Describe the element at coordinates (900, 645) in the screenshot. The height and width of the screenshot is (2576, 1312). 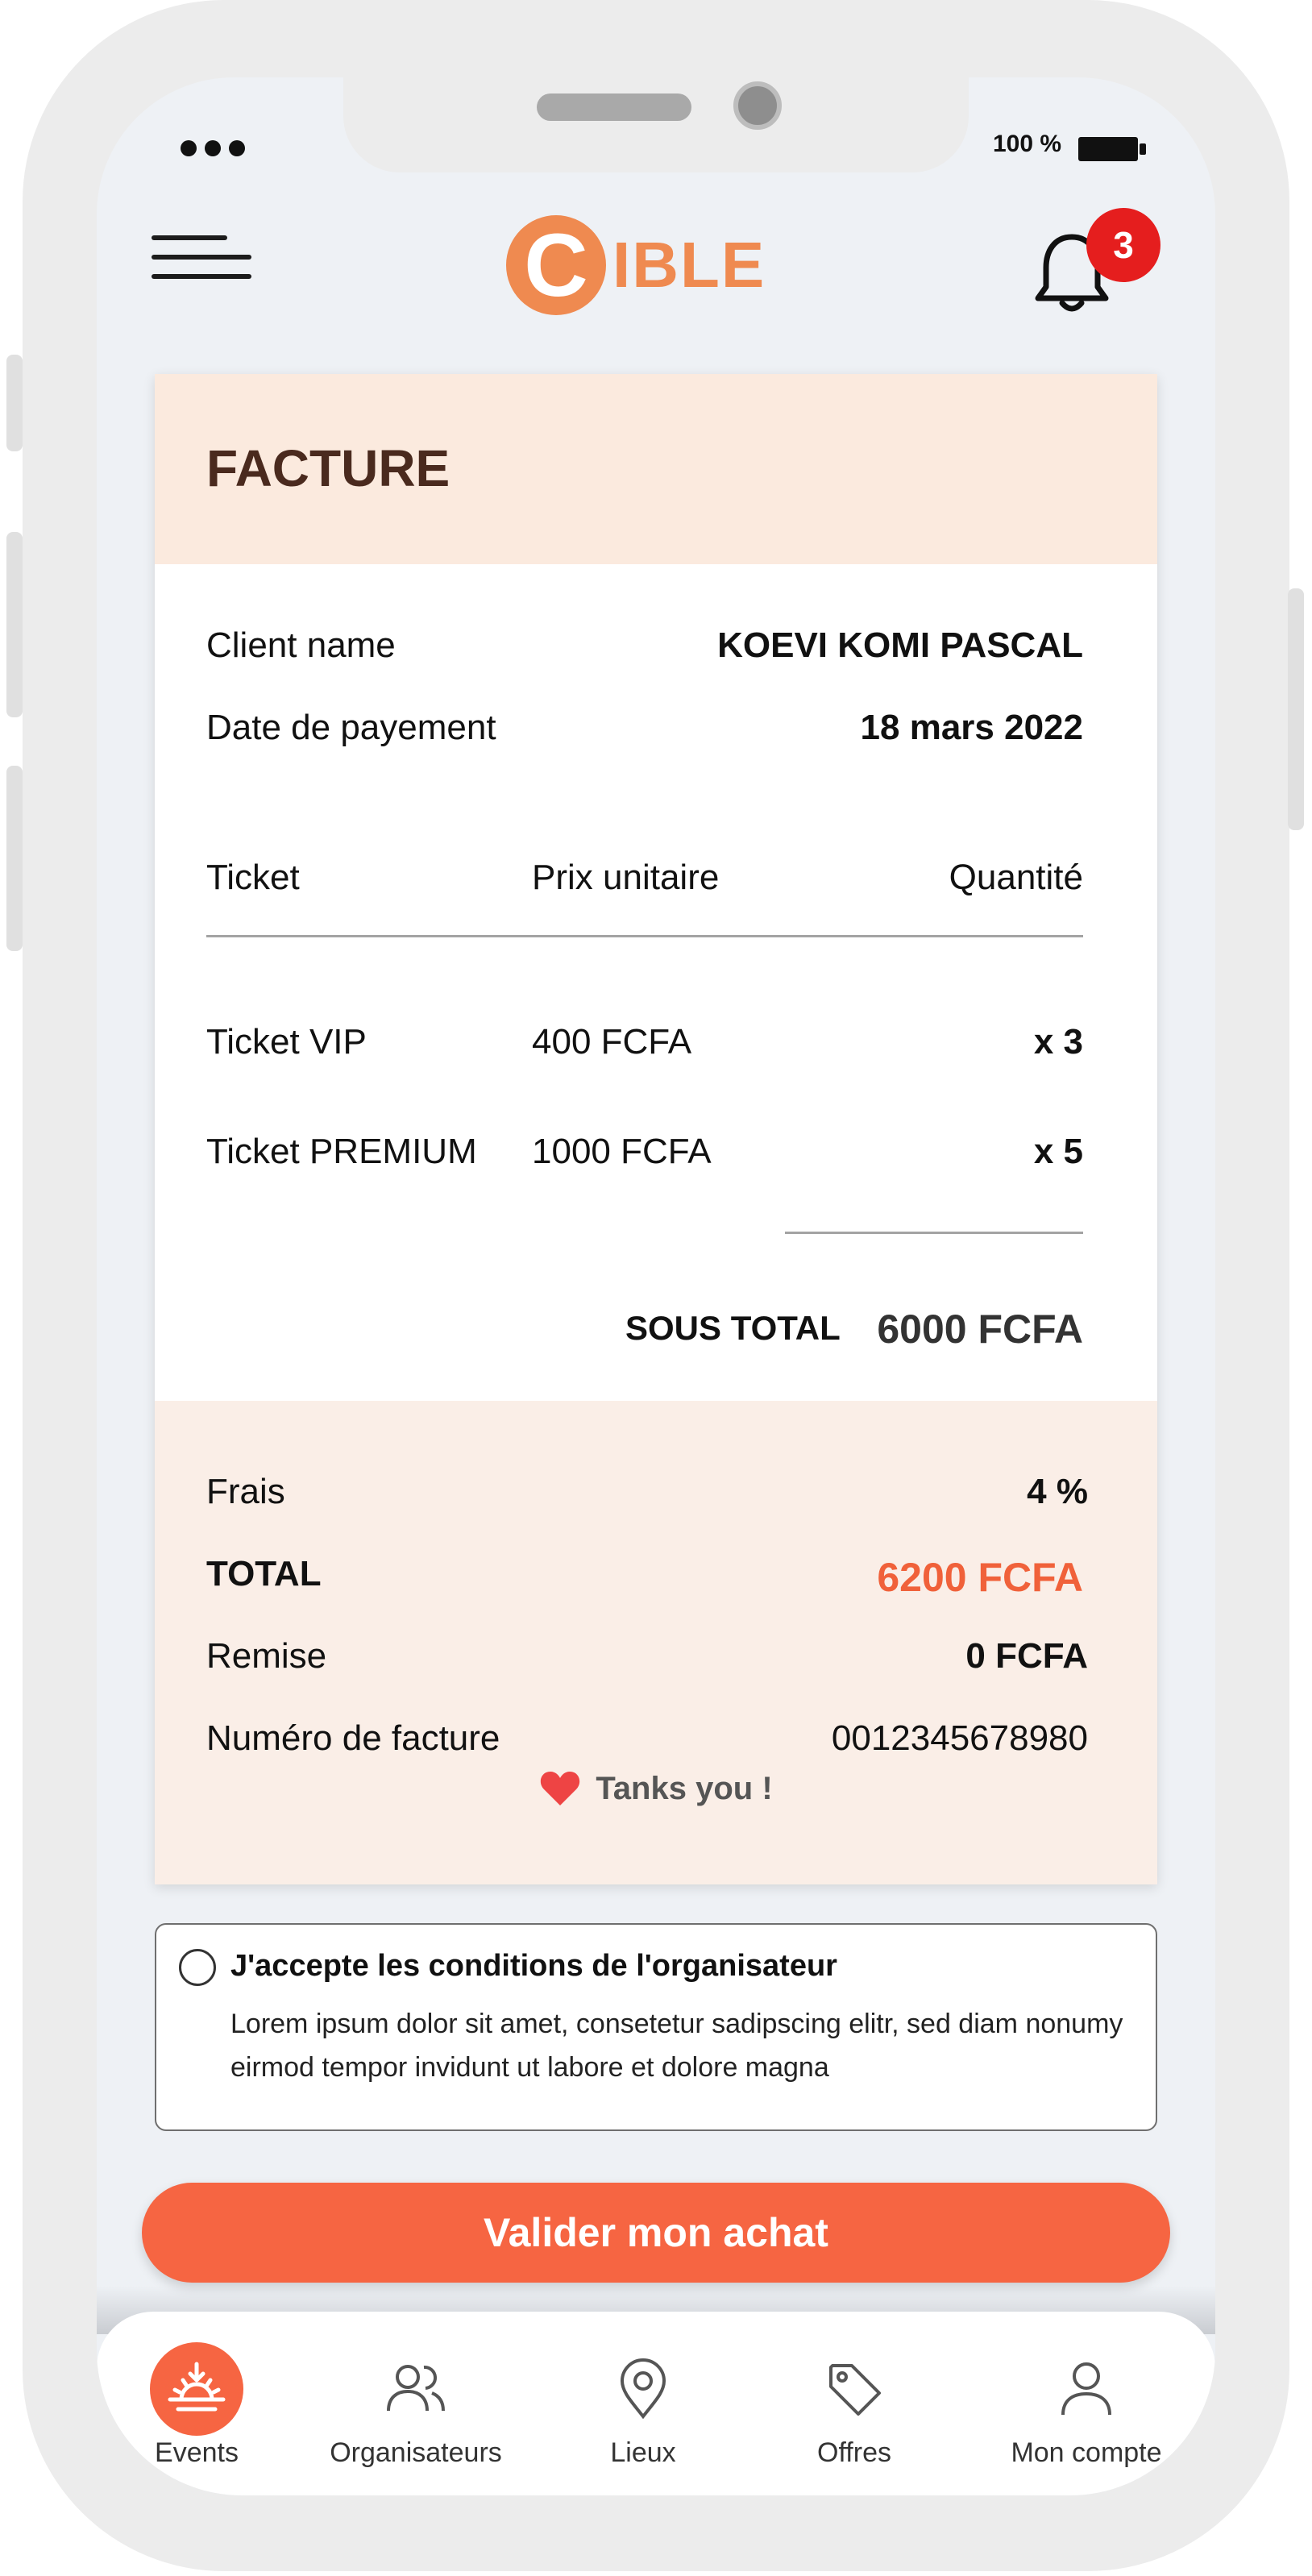
I see `client-value: KOEVI KOMI PASCAL` at that location.